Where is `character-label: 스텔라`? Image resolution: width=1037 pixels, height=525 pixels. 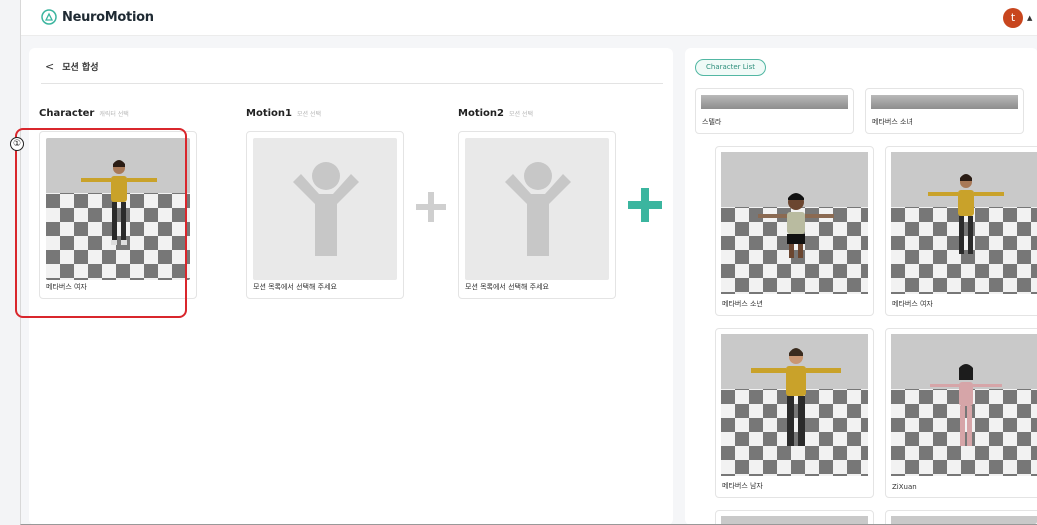
character-label: 스텔라 is located at coordinates (712, 122).